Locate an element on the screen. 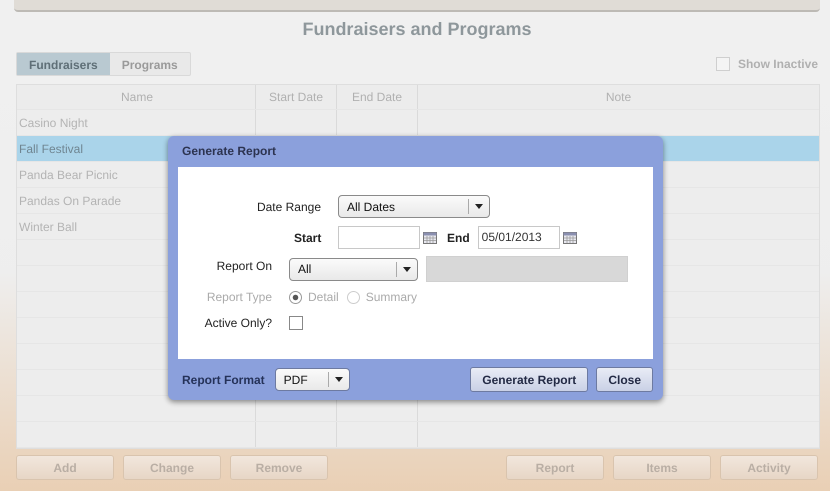 This screenshot has height=491, width=830. dialog-button: Close is located at coordinates (624, 379).